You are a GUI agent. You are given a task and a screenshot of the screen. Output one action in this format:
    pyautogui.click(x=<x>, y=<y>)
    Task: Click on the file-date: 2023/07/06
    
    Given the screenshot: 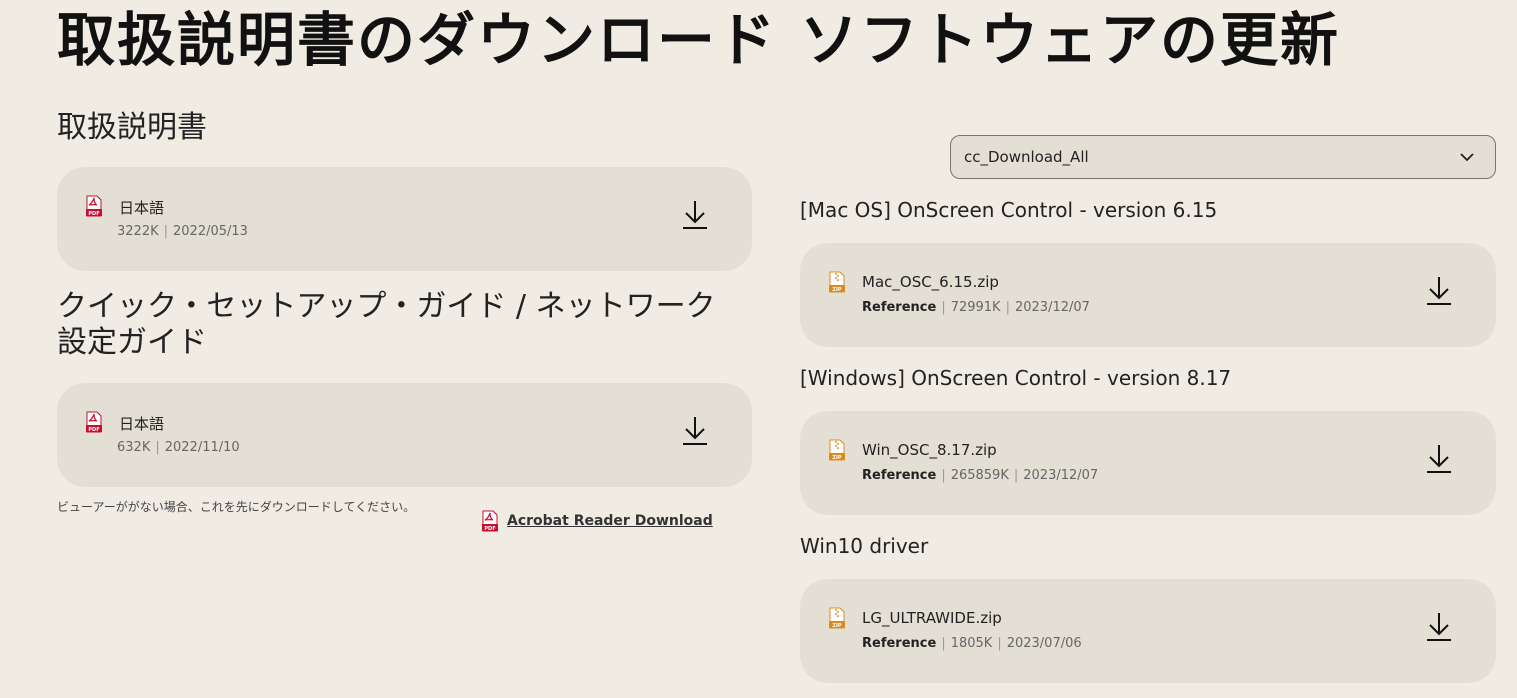 What is the action you would take?
    pyautogui.click(x=1044, y=643)
    